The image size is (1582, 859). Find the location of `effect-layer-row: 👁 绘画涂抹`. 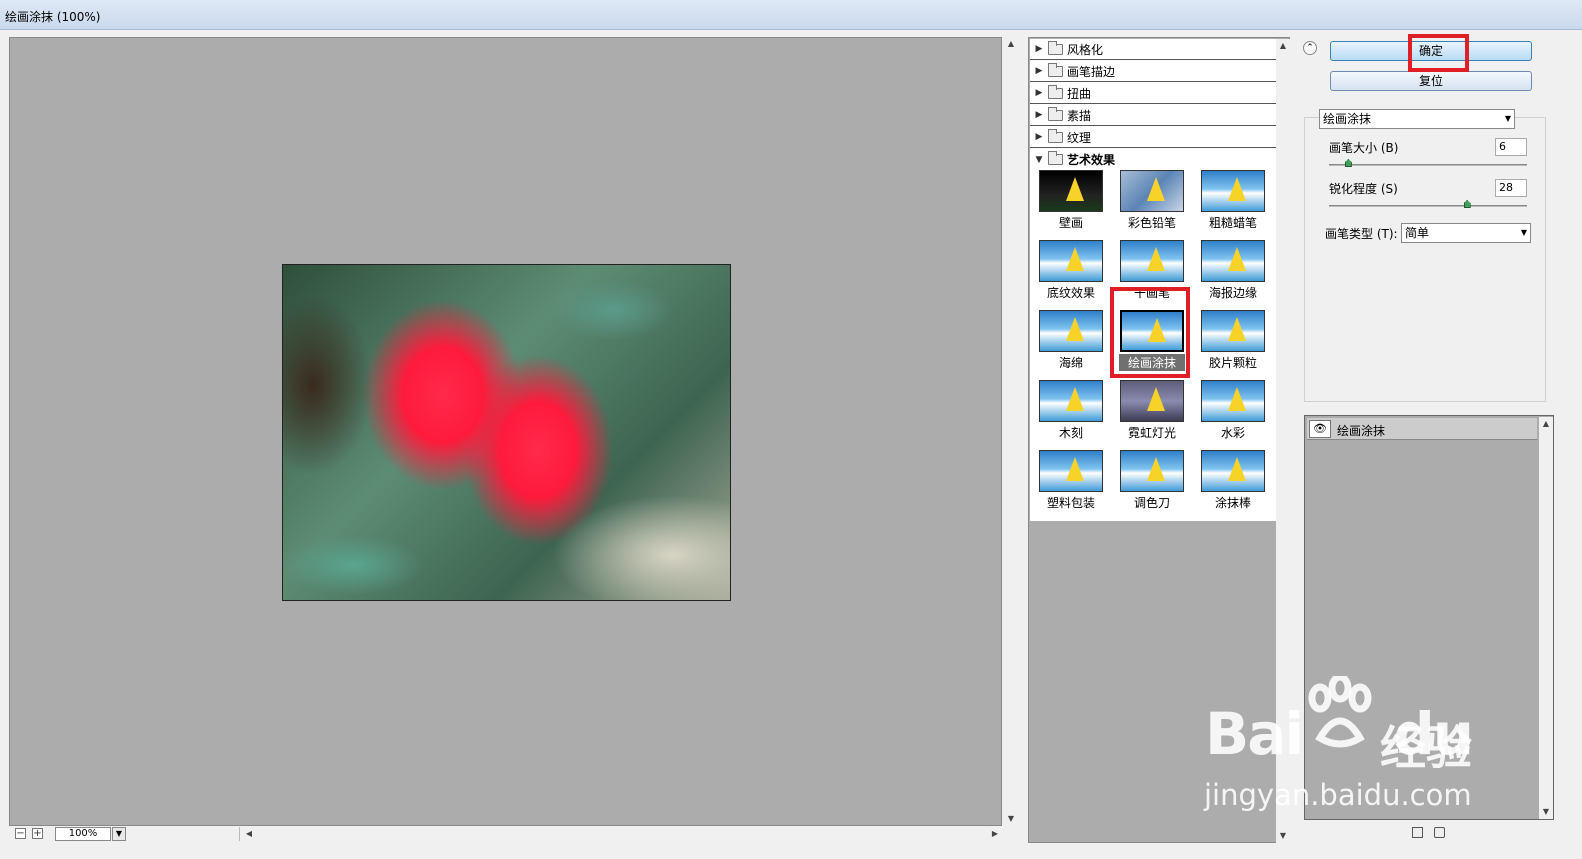

effect-layer-row: 👁 绘画涂抹 is located at coordinates (1422, 429).